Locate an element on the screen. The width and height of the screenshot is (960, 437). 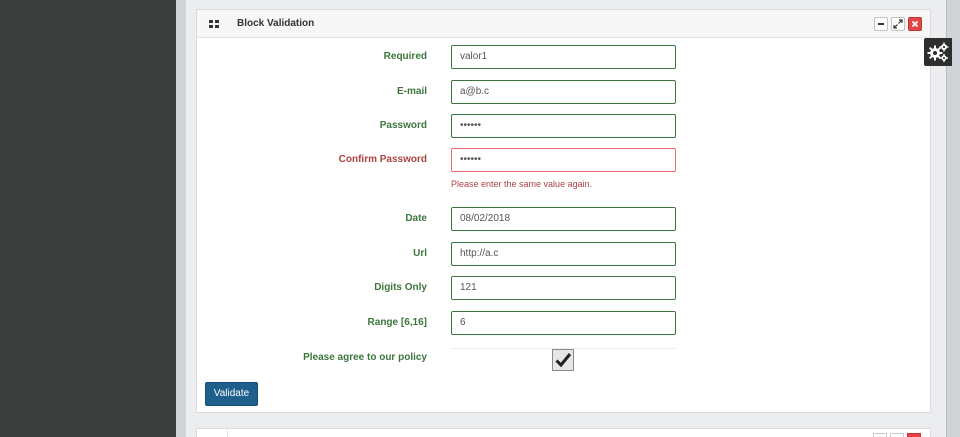
next-panel-close-button is located at coordinates (914, 435).